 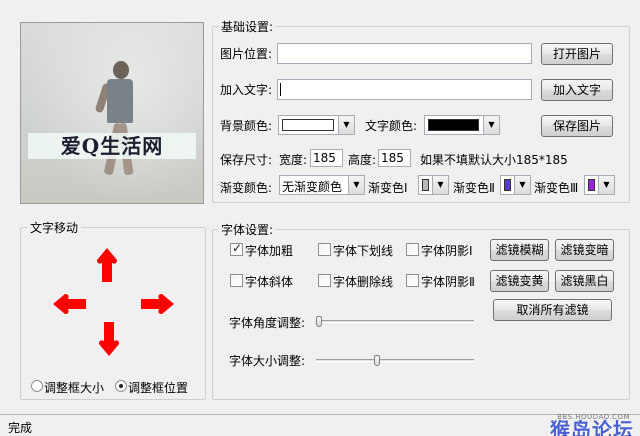 I want to click on gradient2-label: 渐变色Ⅱ, so click(x=474, y=188).